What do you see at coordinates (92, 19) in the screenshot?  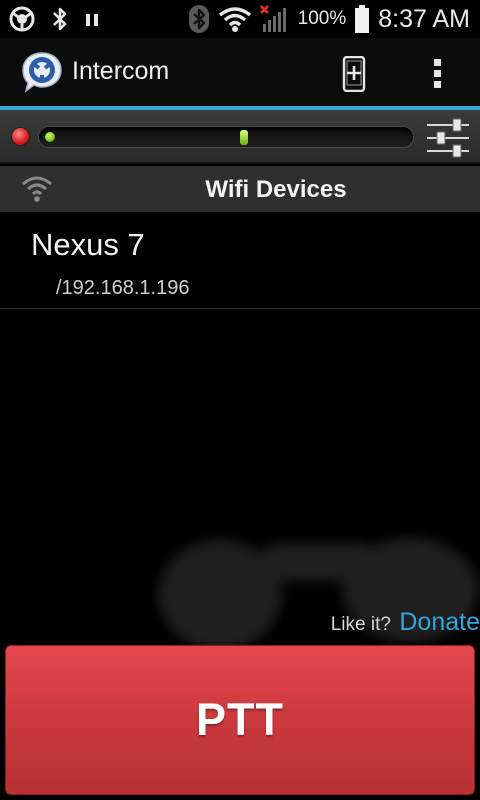 I see `pause-icon` at bounding box center [92, 19].